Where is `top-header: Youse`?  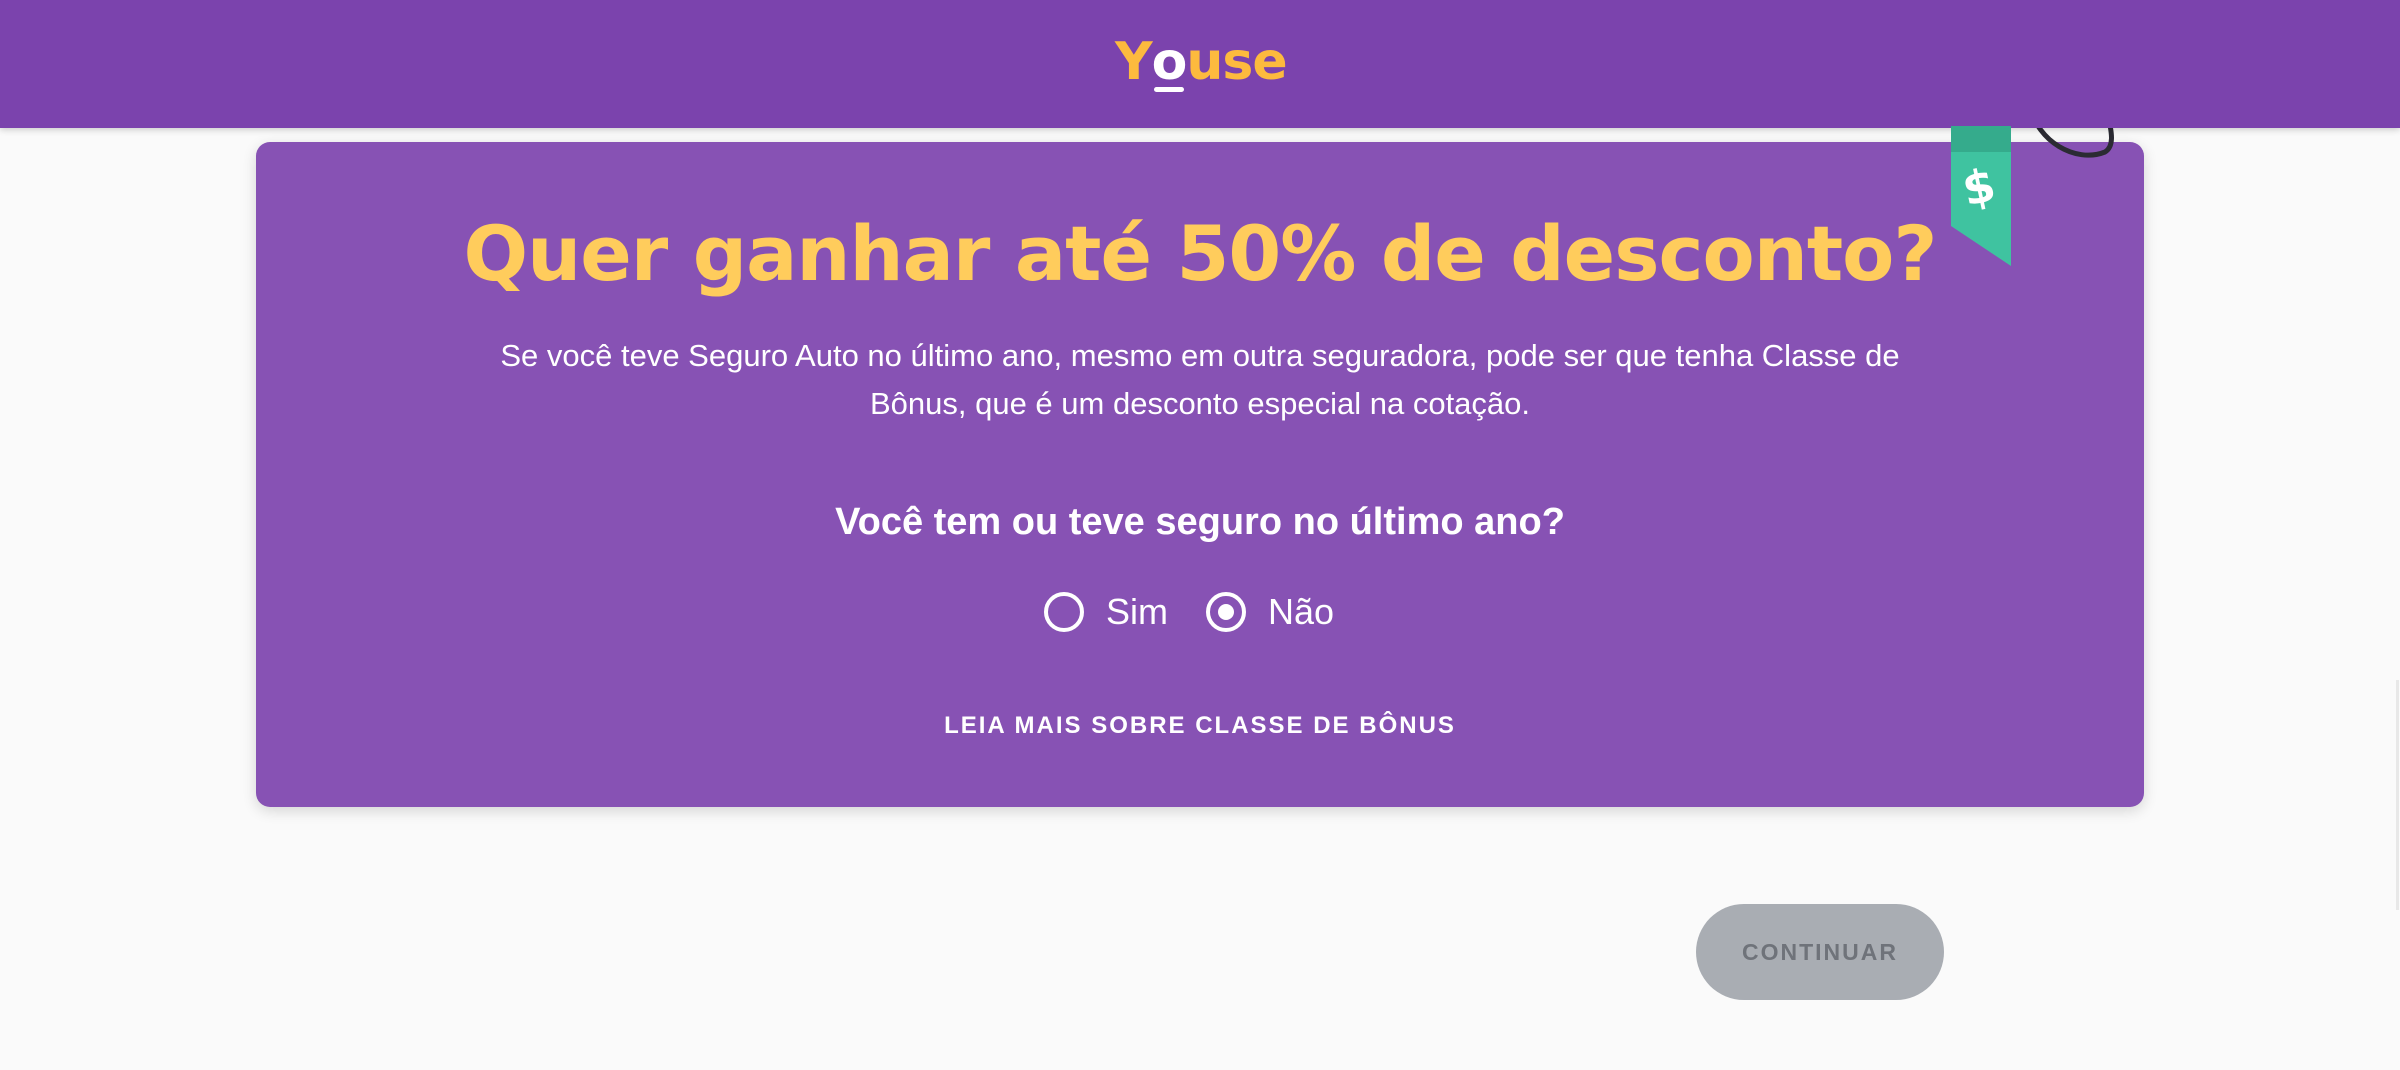
top-header: Youse is located at coordinates (1200, 64).